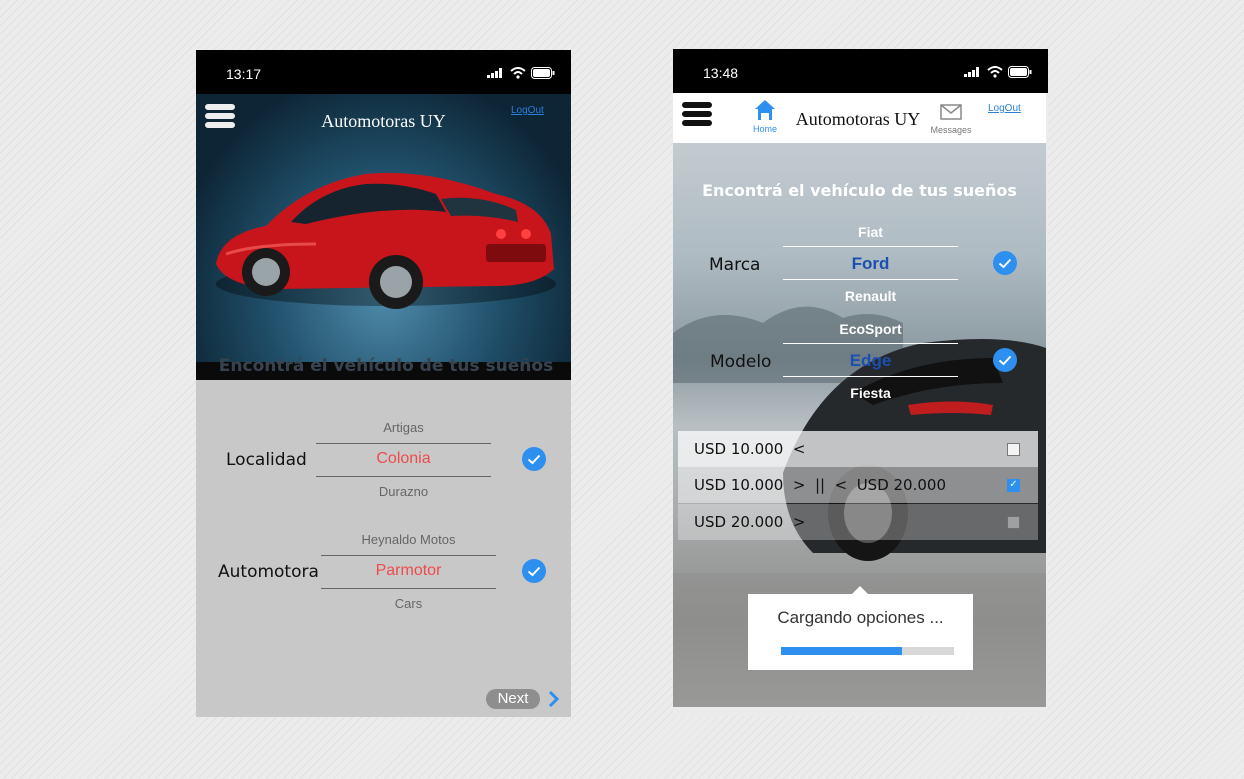  I want to click on home-label: Home, so click(764, 129).